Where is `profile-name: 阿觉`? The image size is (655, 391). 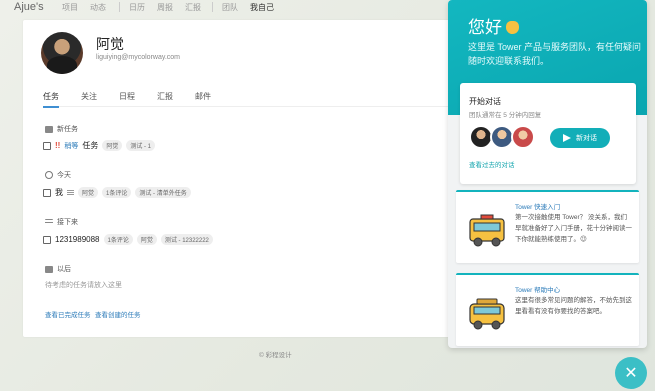 profile-name: 阿觉 is located at coordinates (110, 44).